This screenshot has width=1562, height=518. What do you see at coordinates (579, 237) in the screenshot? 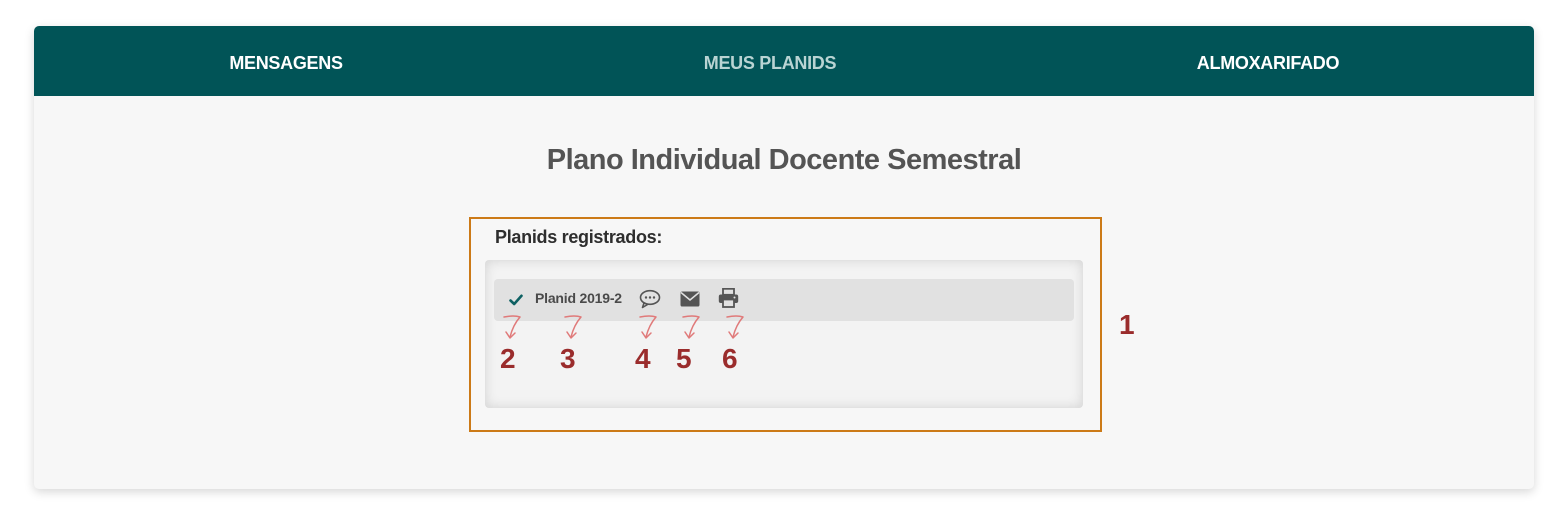
I see `planids-section-label: Planids registrados:` at bounding box center [579, 237].